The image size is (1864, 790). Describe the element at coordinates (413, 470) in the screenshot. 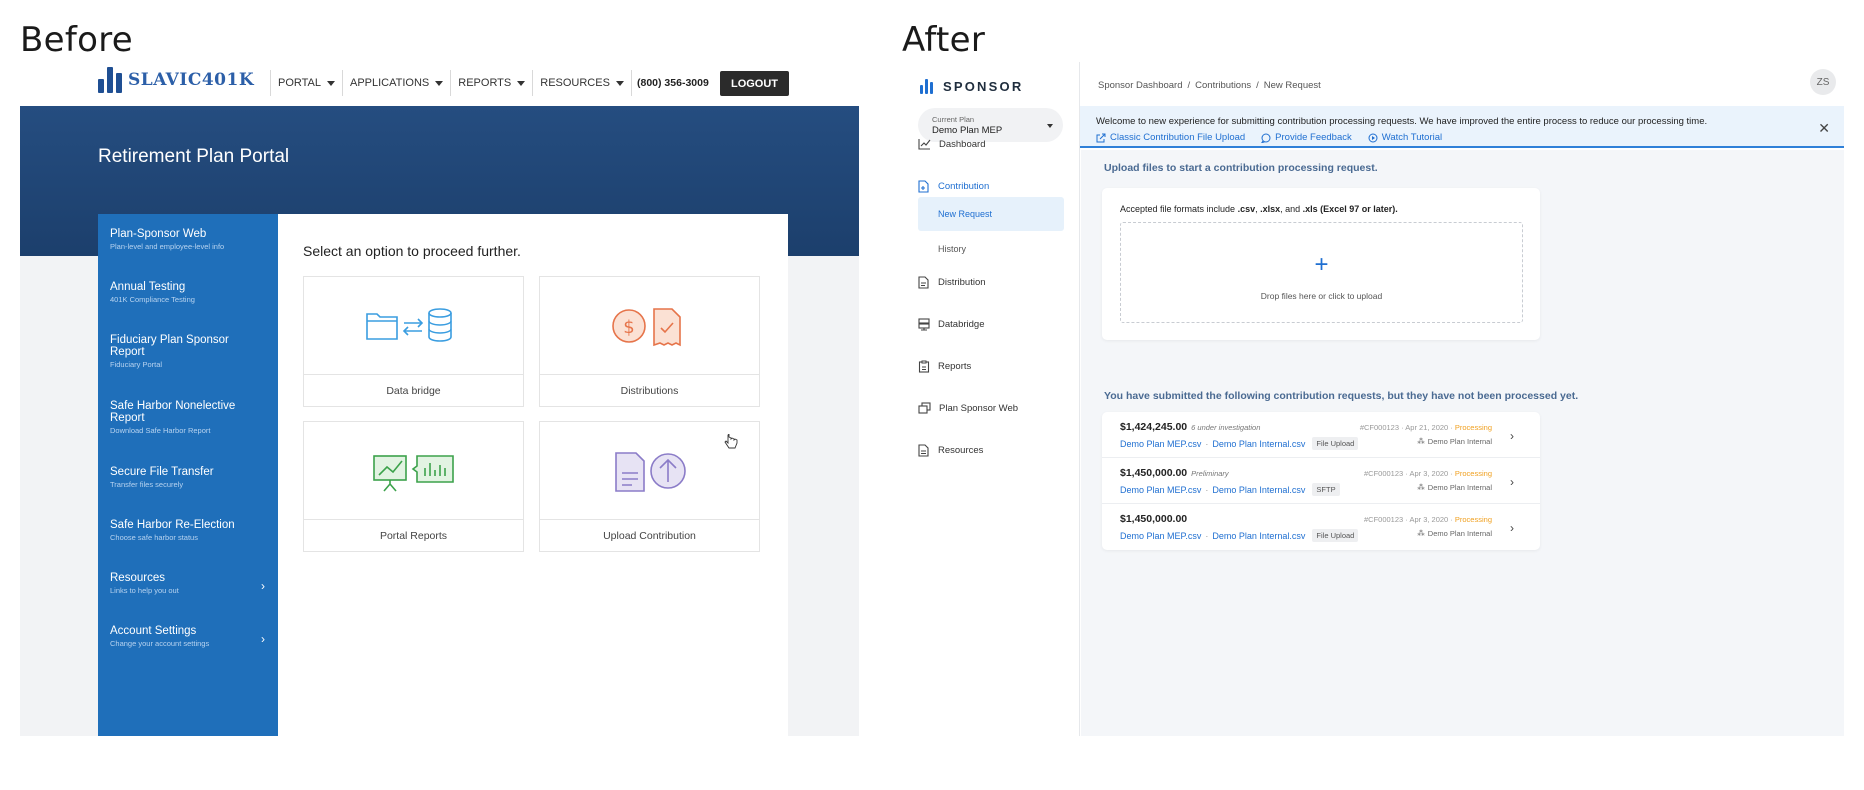

I see `portal-reports-icon` at that location.